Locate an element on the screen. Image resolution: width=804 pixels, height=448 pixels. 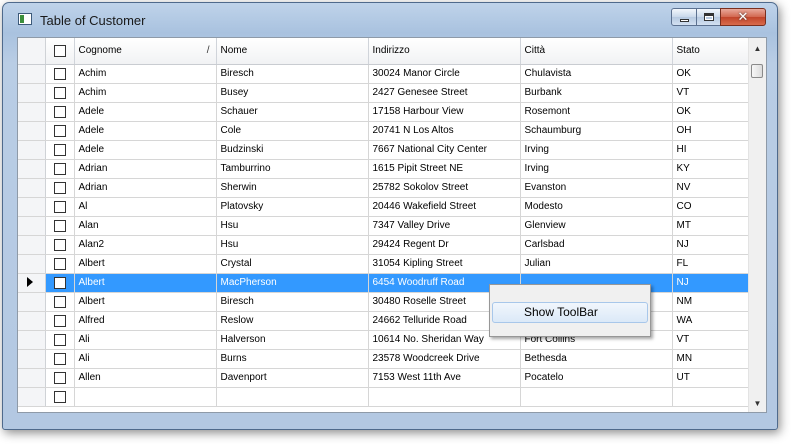
cell-cognome: Ali is located at coordinates (145, 359).